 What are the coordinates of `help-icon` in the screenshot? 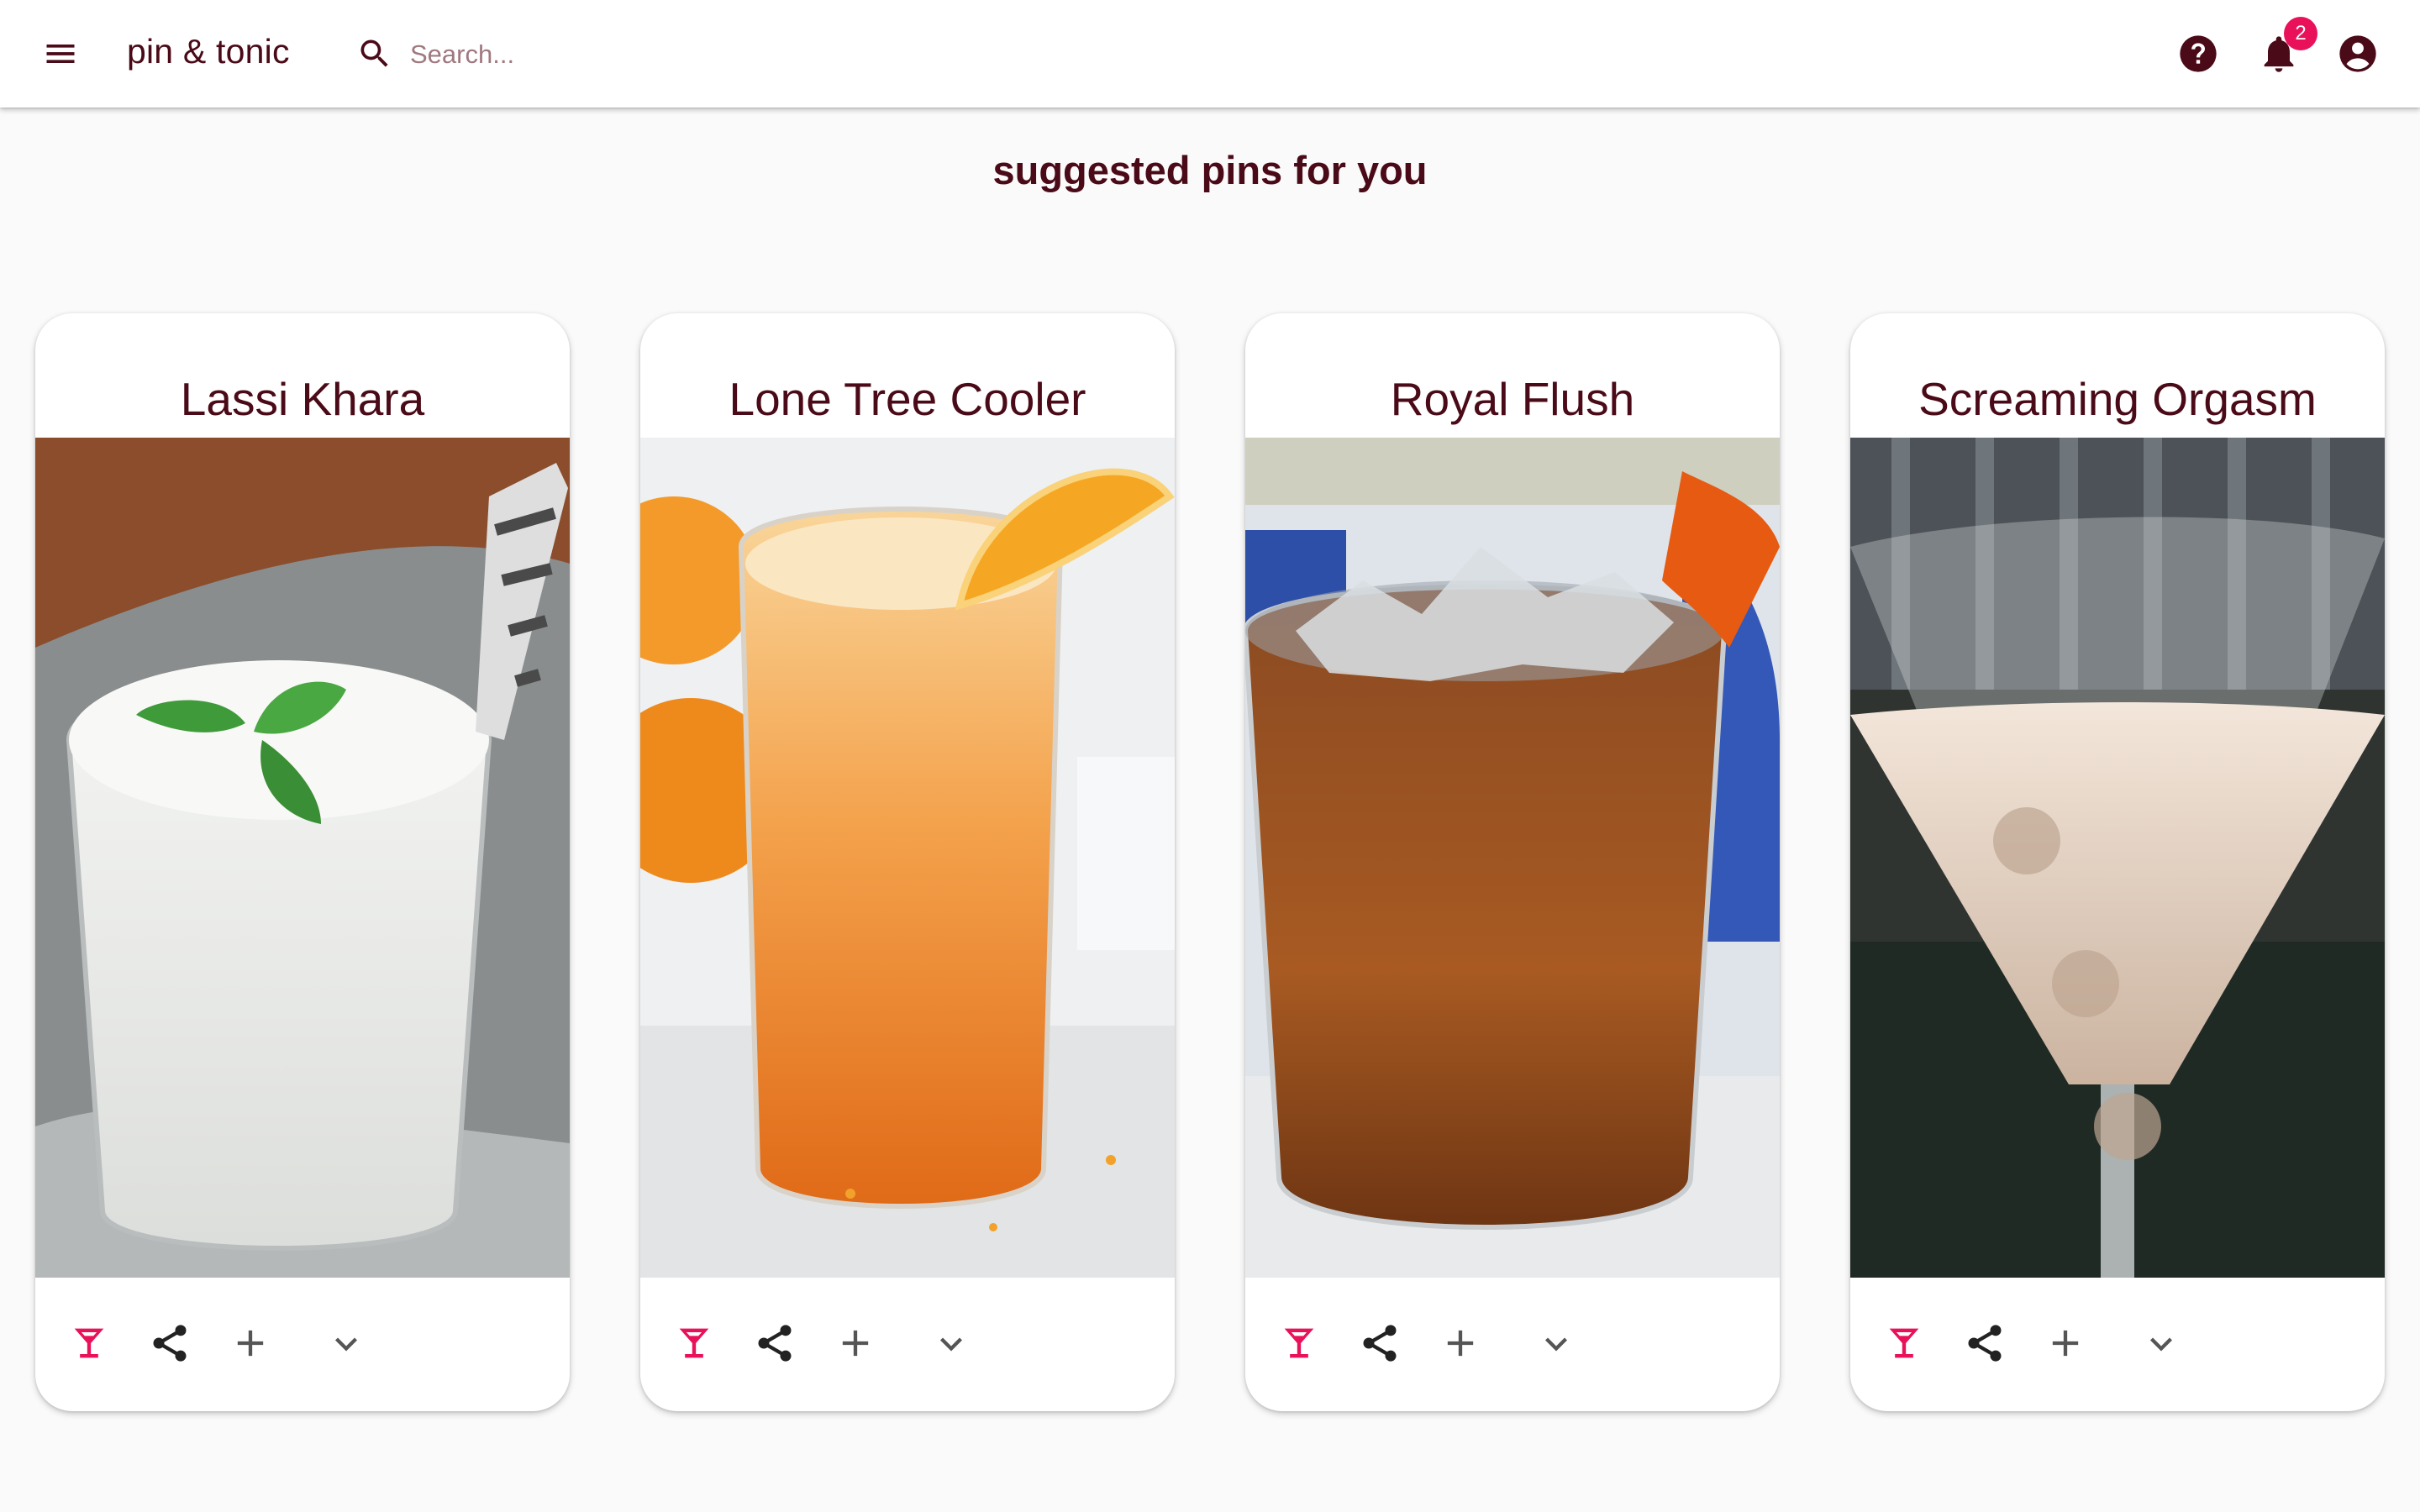 It's located at (2198, 53).